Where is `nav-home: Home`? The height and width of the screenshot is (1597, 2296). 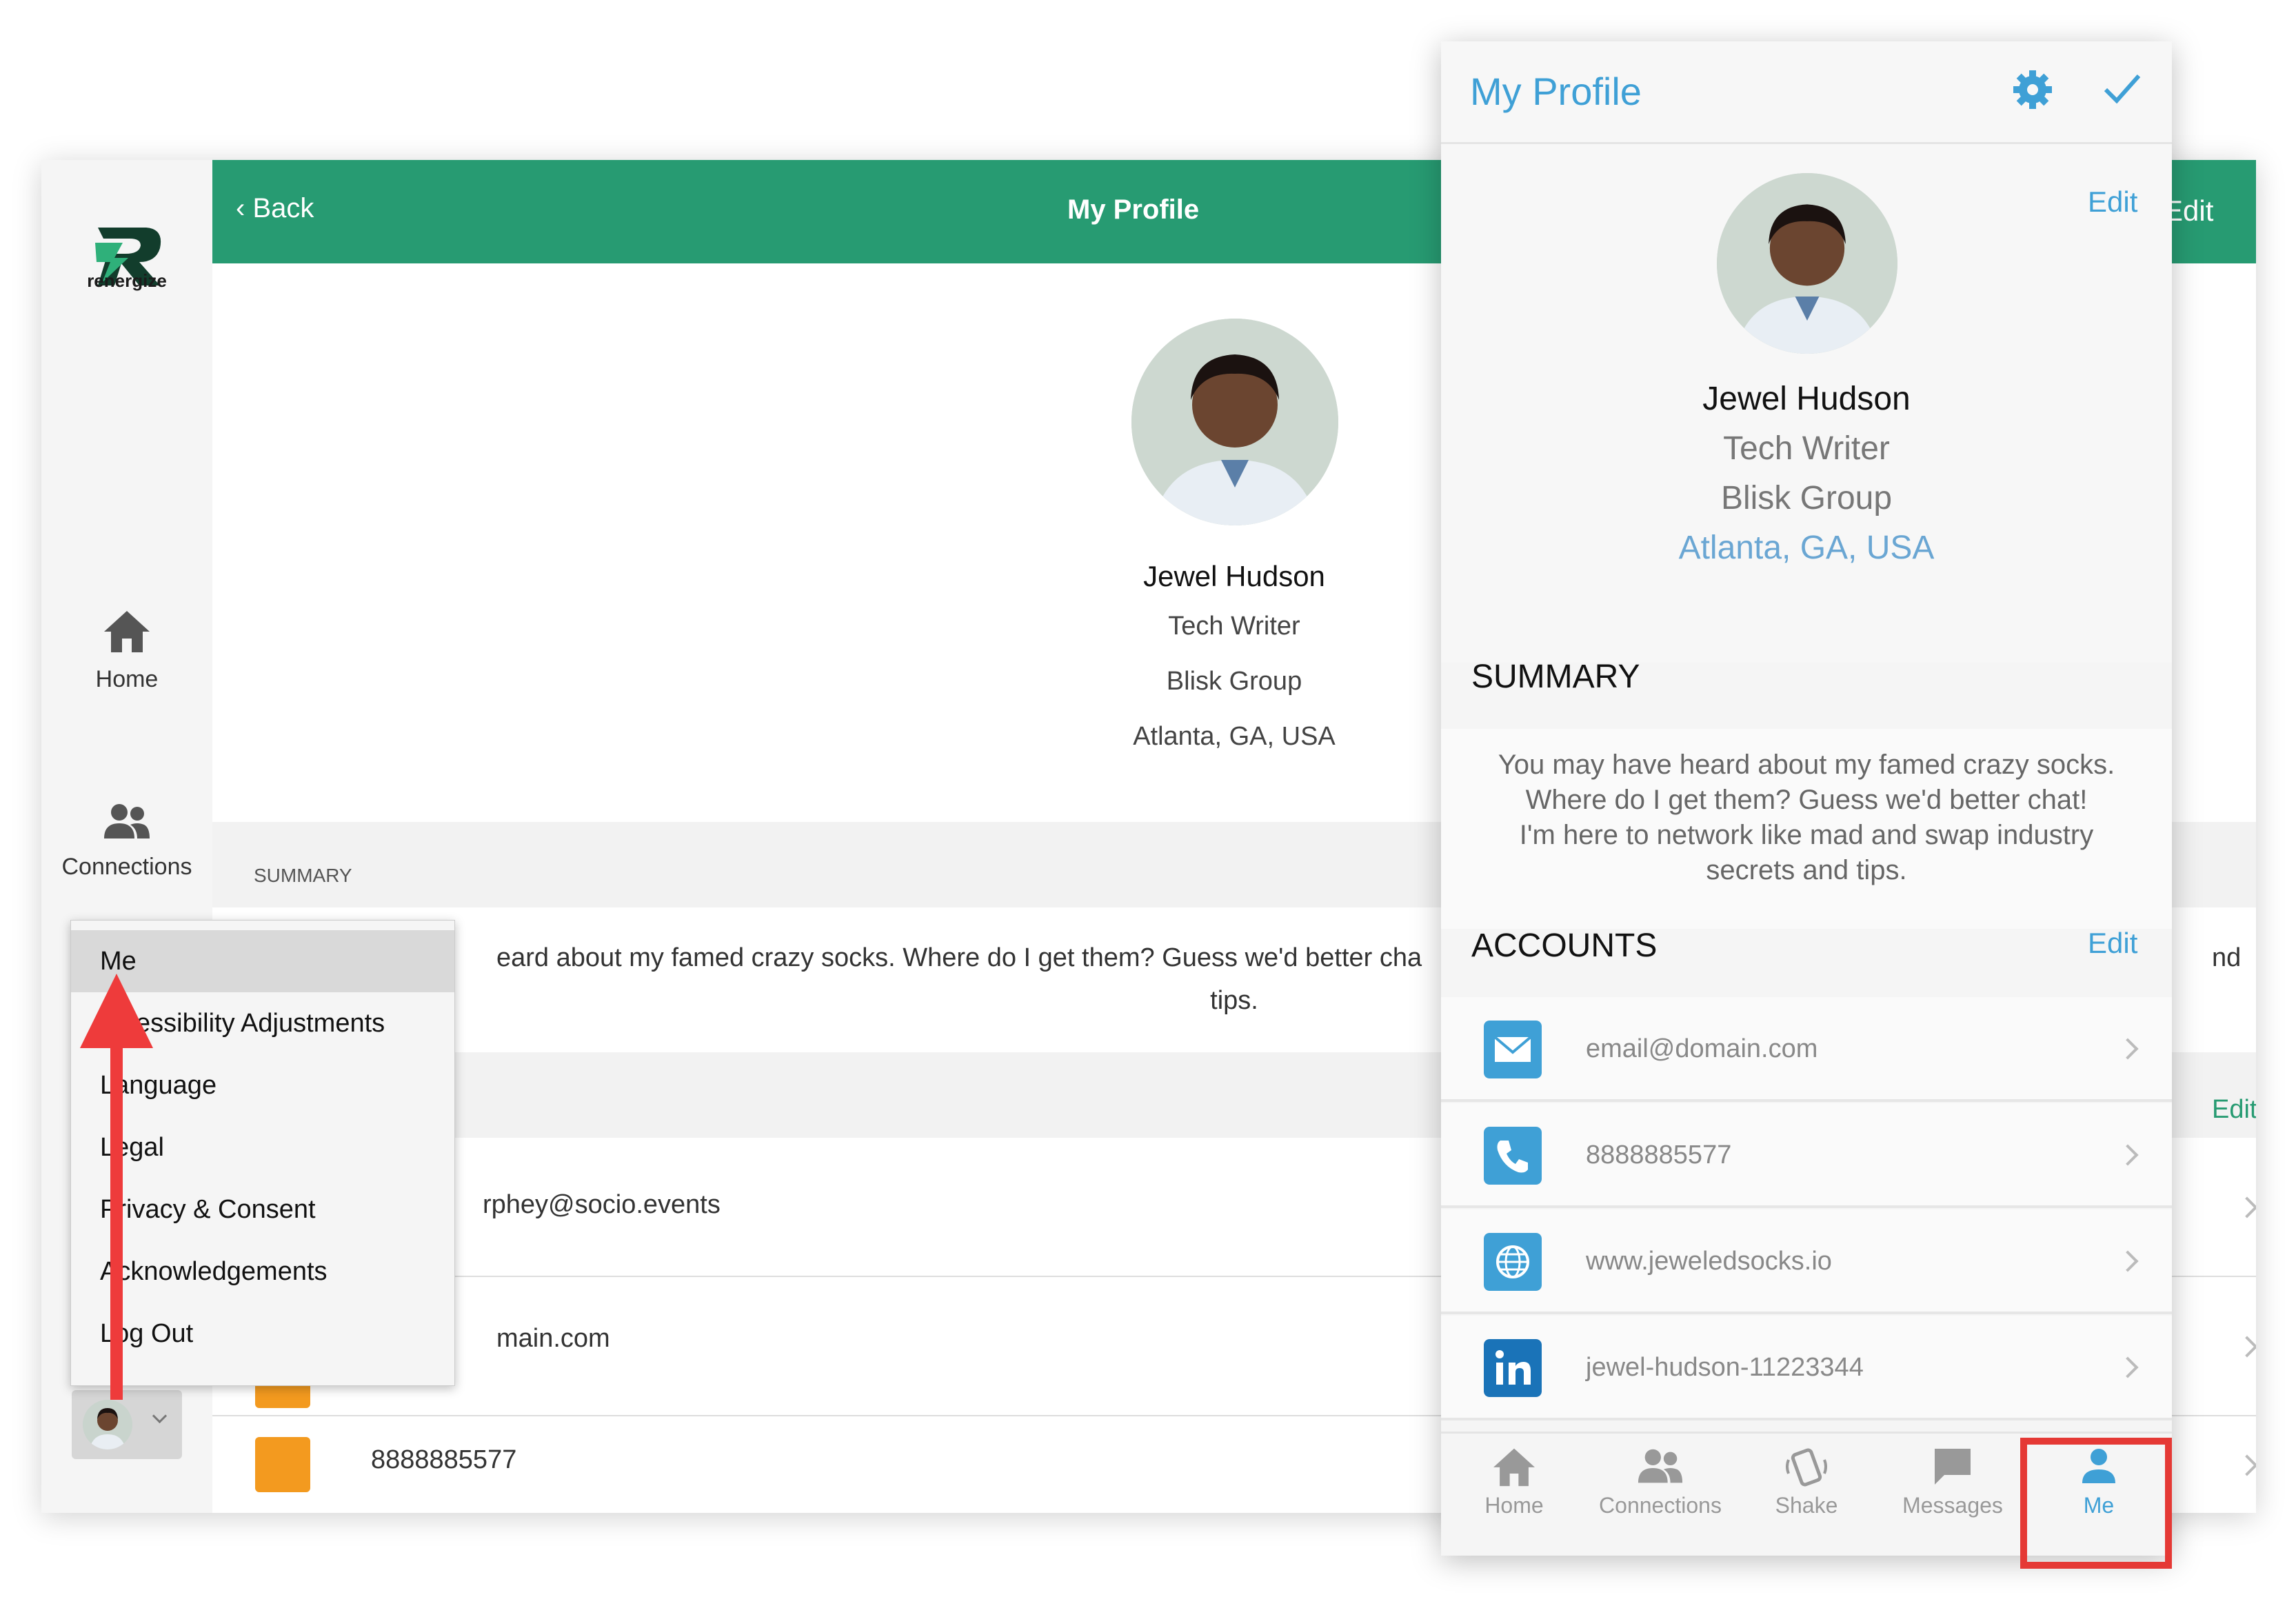 nav-home: Home is located at coordinates (127, 650).